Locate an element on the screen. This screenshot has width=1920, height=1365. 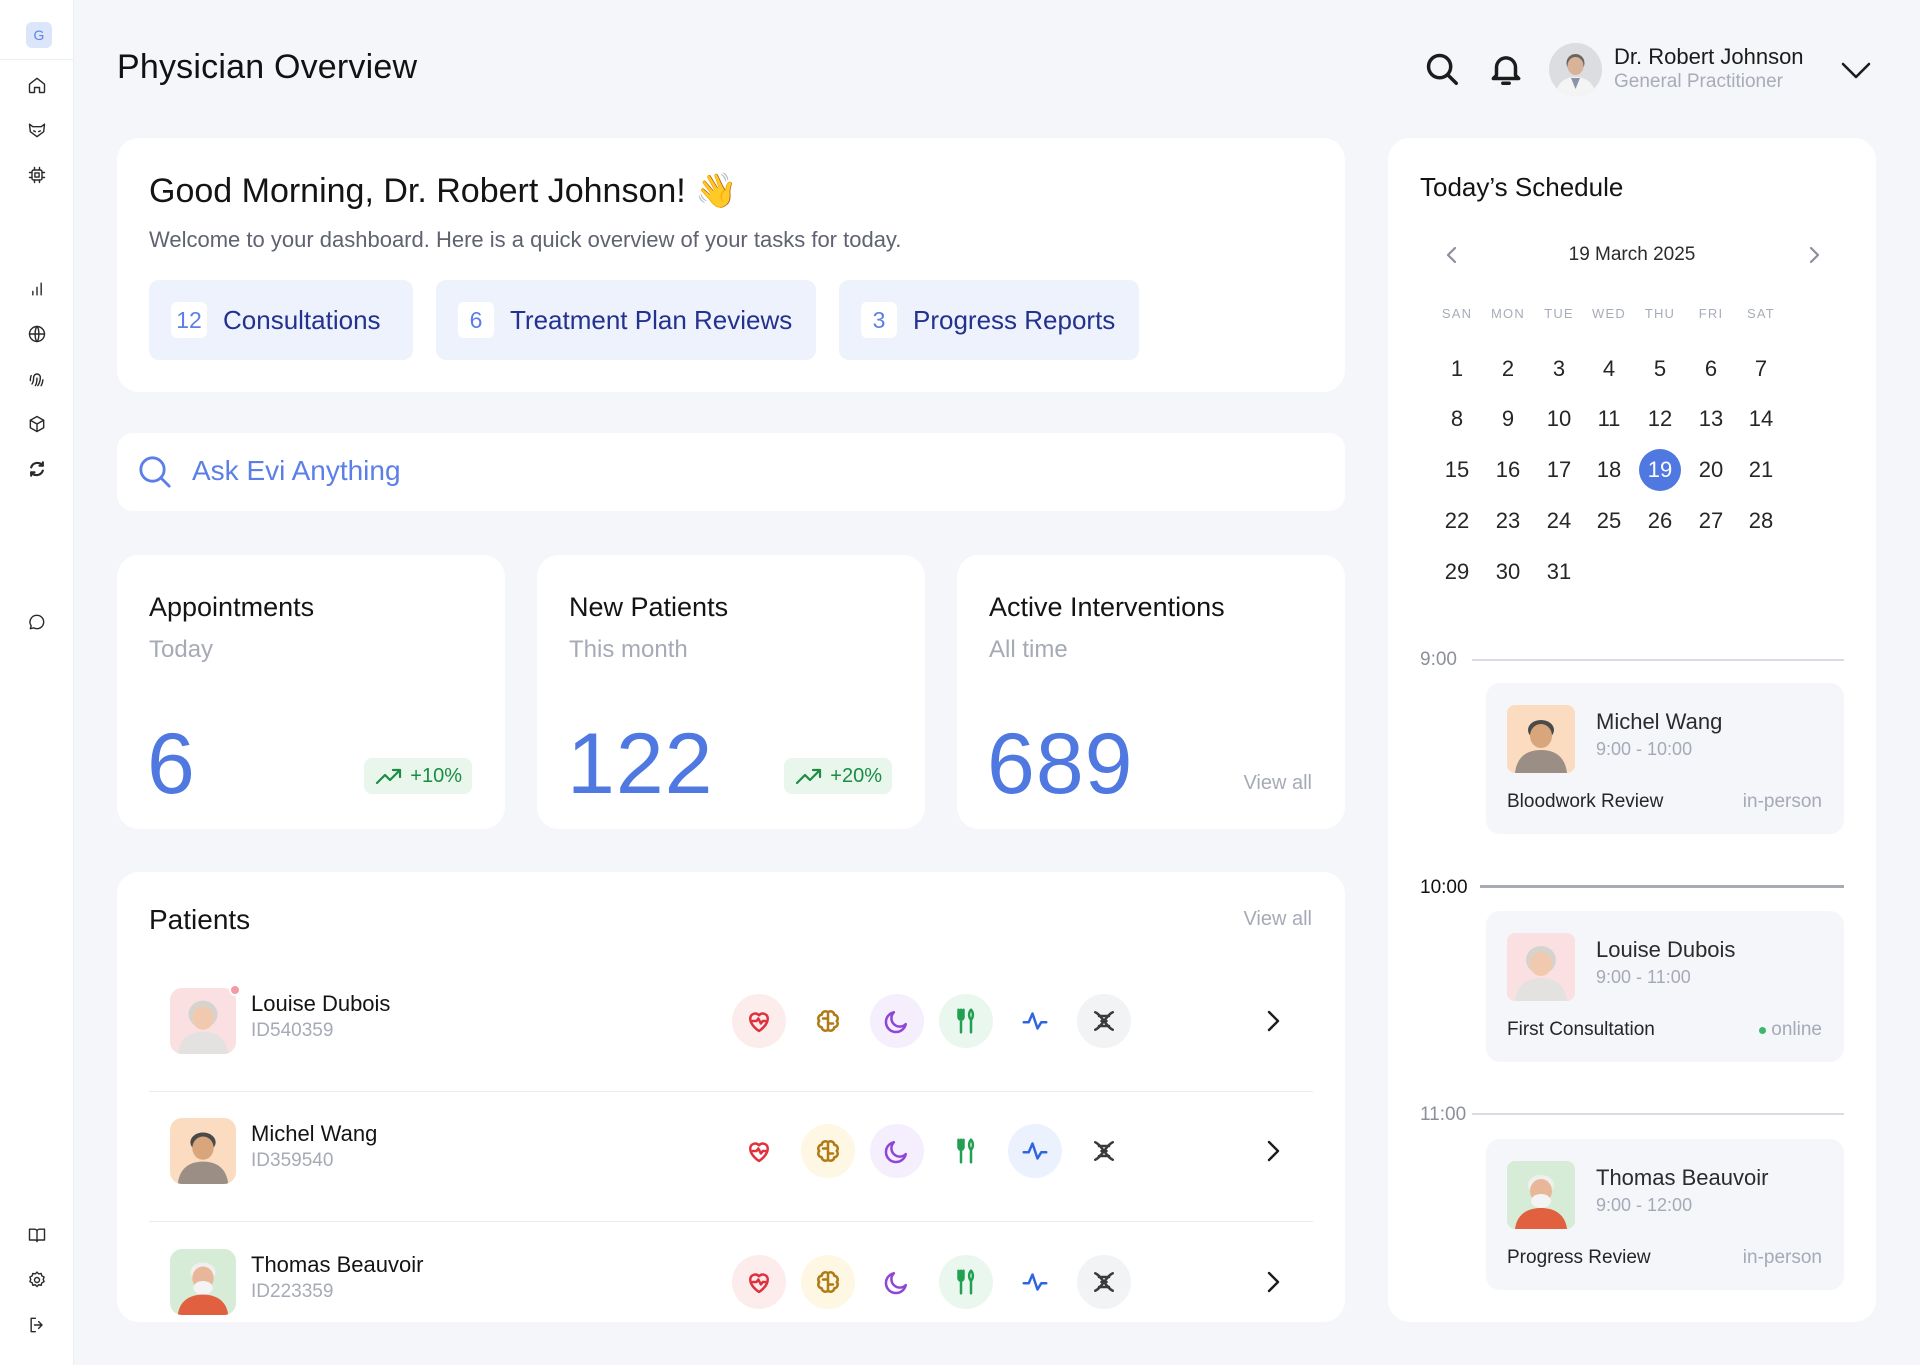
calendar-day: 25 is located at coordinates (1609, 521).